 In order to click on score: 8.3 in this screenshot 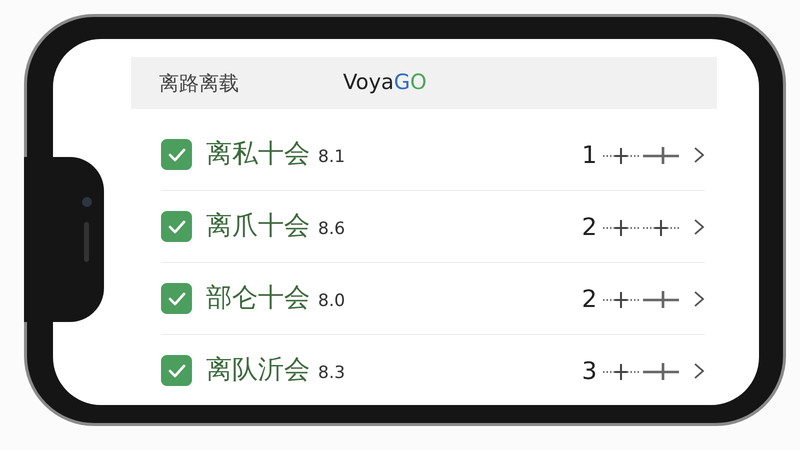, I will do `click(332, 373)`.